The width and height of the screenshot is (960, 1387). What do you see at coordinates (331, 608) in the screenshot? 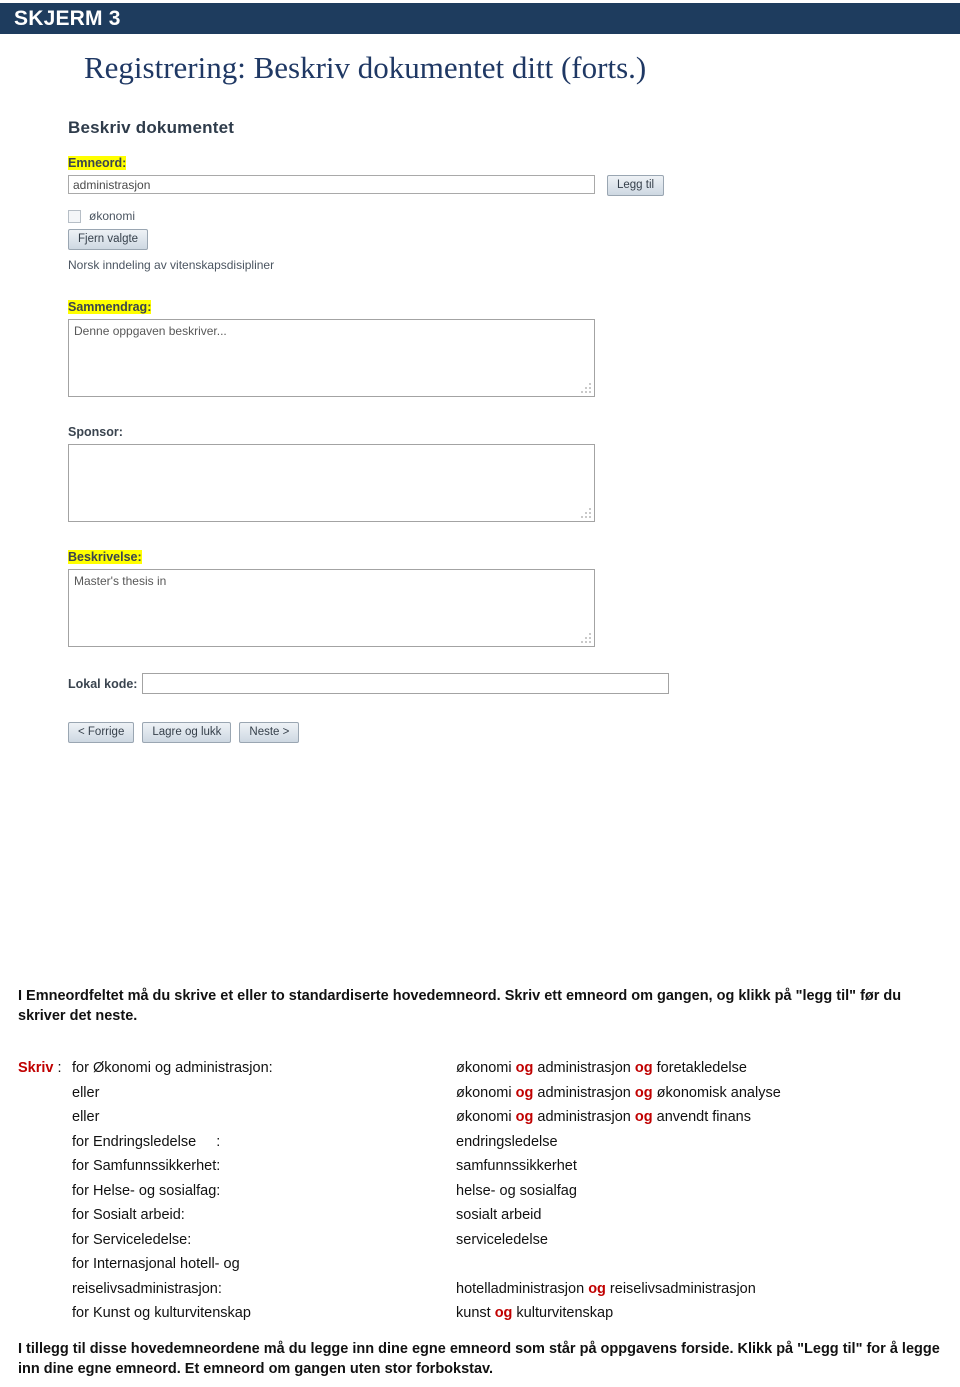
I see `beskrivelse-textarea: Master's thesis in` at bounding box center [331, 608].